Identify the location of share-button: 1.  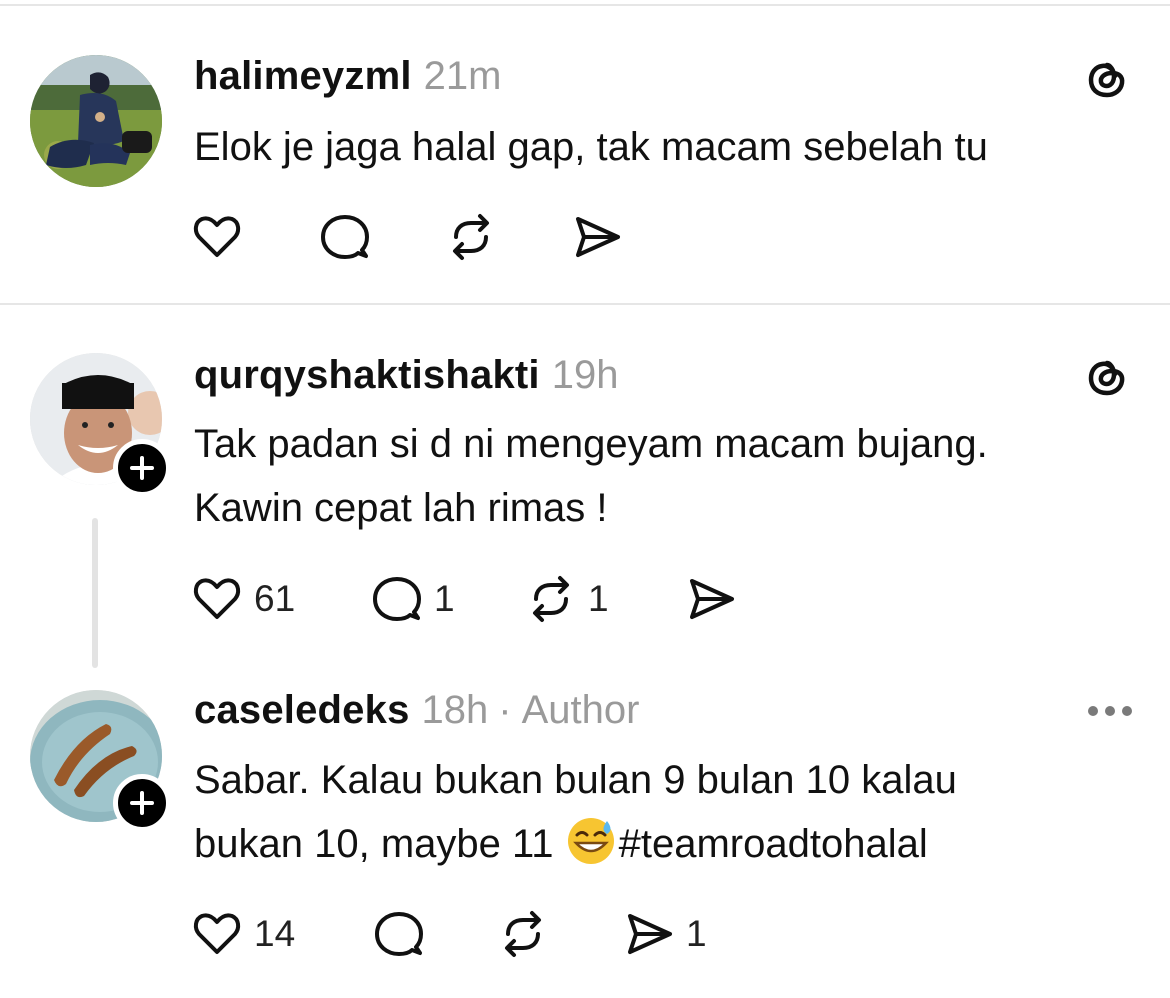
(664, 934).